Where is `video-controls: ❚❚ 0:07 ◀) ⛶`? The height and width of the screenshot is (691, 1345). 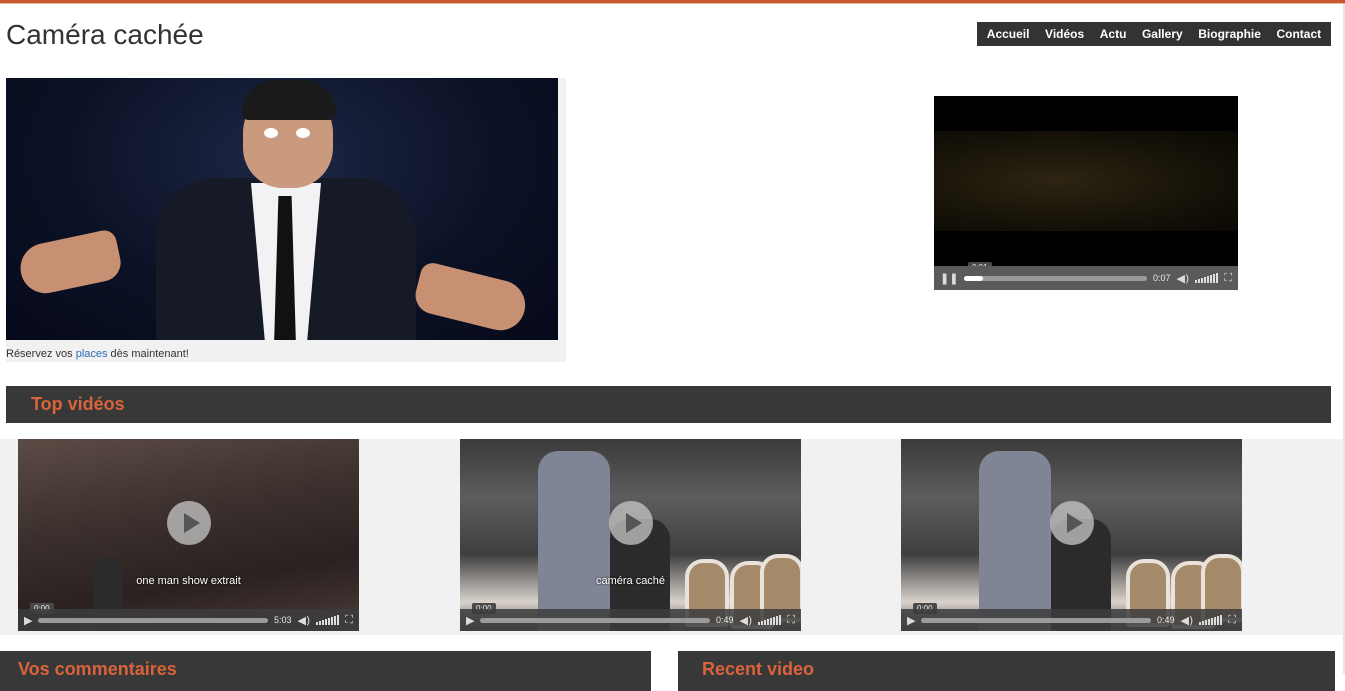
video-controls: ❚❚ 0:07 ◀) ⛶ is located at coordinates (1086, 278).